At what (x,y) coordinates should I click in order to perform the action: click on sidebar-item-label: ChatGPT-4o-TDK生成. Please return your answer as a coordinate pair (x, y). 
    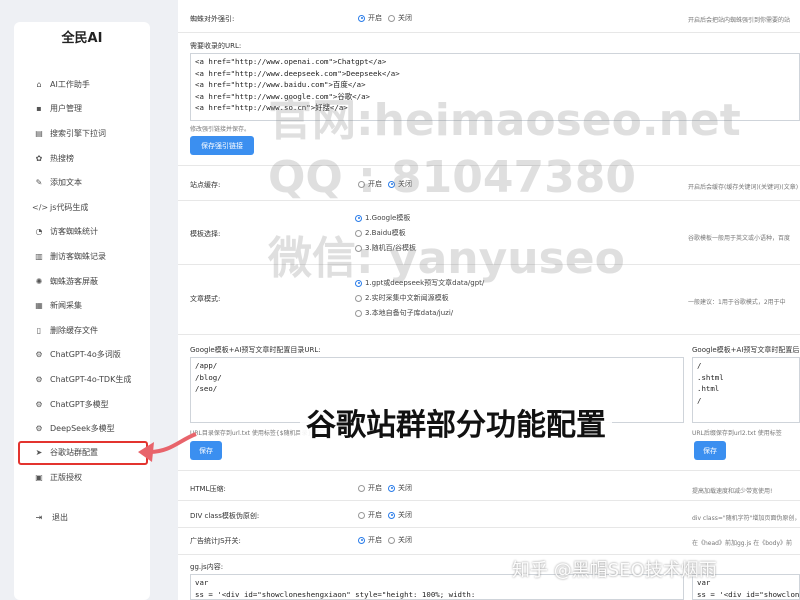
    Looking at the image, I should click on (91, 379).